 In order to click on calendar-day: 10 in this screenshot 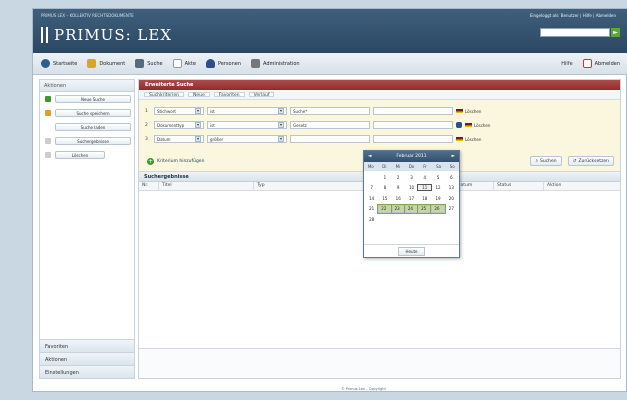, I will do `click(411, 187)`.